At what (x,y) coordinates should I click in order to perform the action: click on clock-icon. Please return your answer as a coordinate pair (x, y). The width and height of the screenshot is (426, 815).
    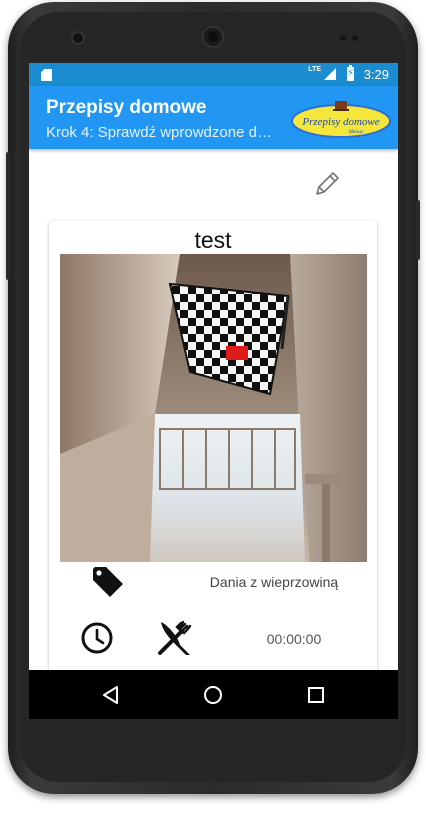
    Looking at the image, I should click on (97, 638).